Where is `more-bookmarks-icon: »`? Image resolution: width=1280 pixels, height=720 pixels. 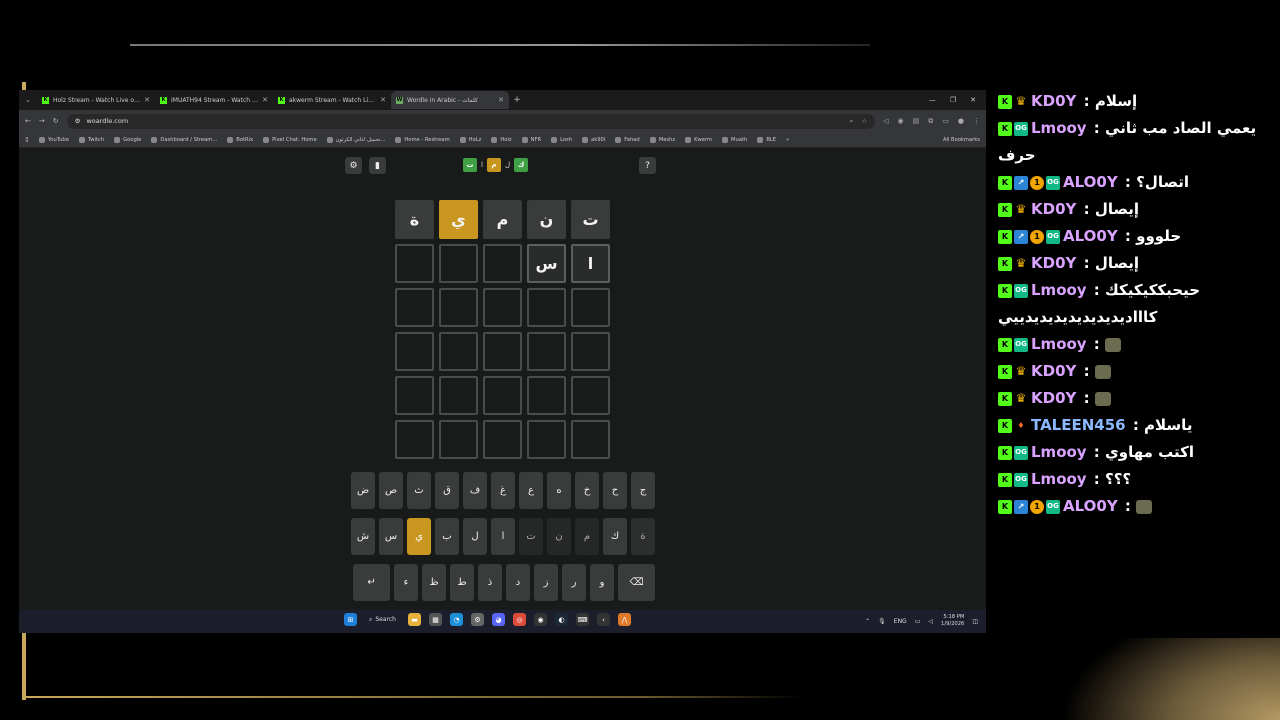
more-bookmarks-icon: » is located at coordinates (787, 140).